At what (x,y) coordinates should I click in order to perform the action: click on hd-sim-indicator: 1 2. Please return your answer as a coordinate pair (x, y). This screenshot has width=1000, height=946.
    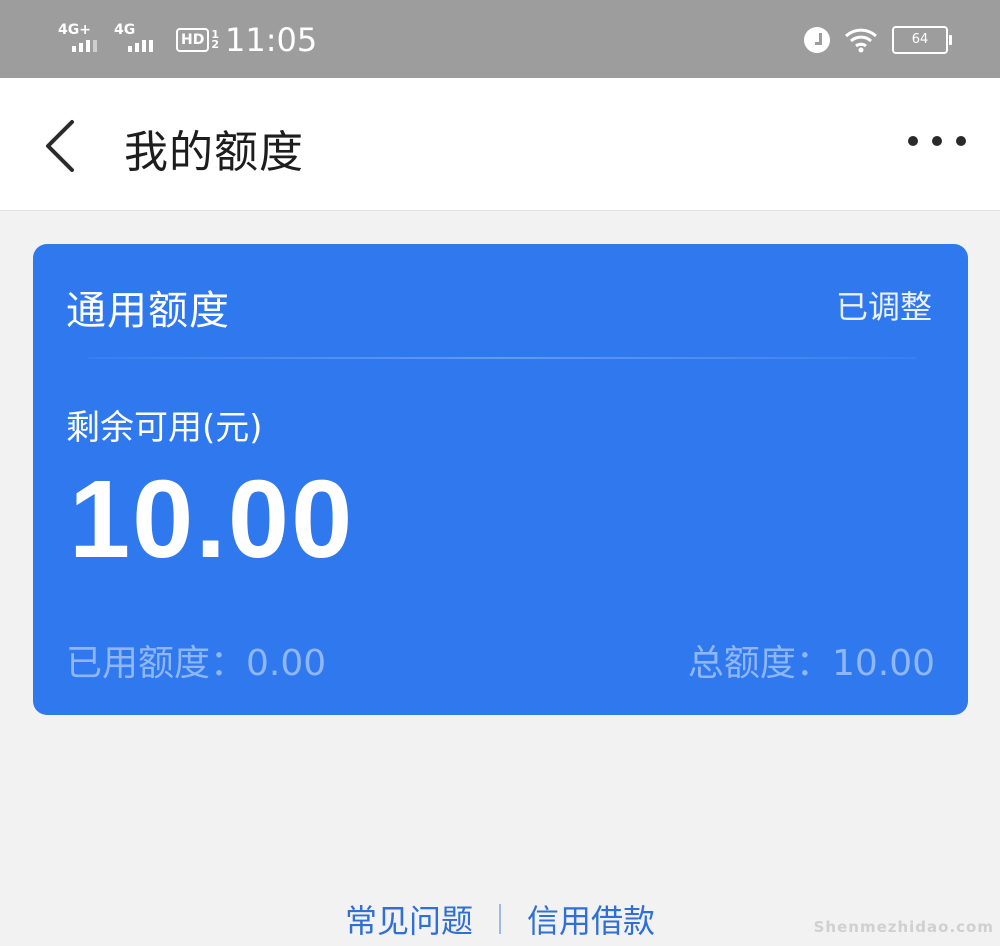
    Looking at the image, I should click on (215, 40).